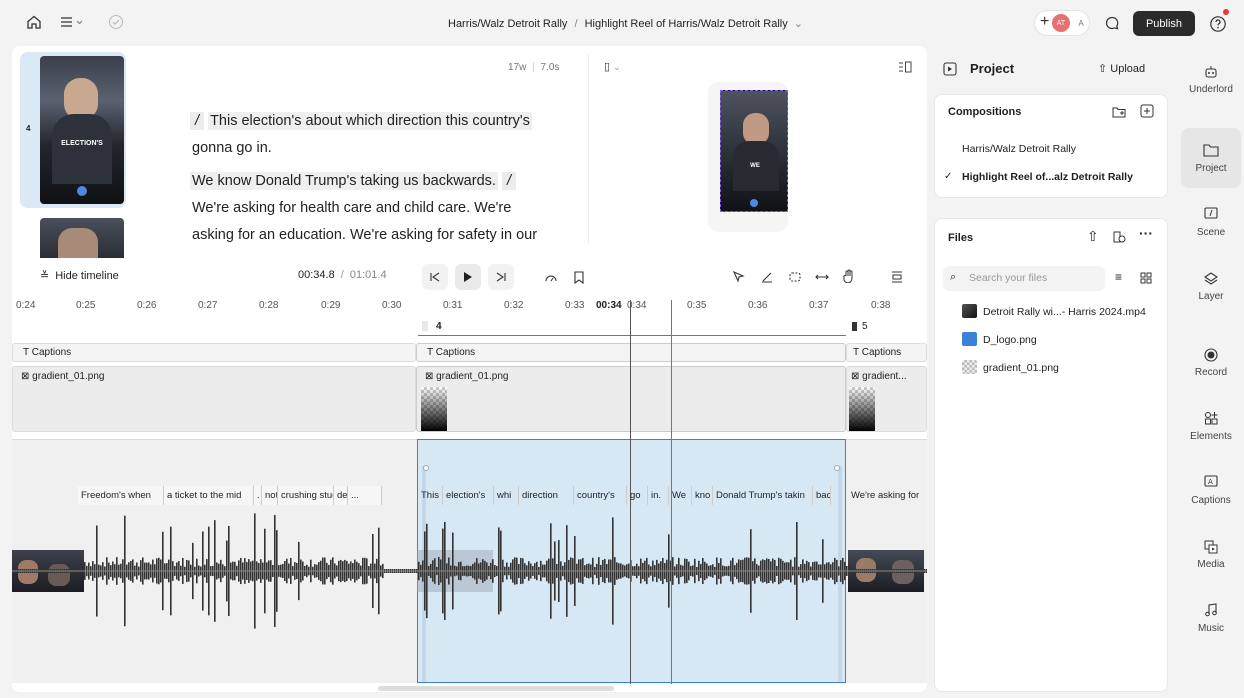 This screenshot has height=698, width=1244. I want to click on transcript-word: in., so click(658, 495).